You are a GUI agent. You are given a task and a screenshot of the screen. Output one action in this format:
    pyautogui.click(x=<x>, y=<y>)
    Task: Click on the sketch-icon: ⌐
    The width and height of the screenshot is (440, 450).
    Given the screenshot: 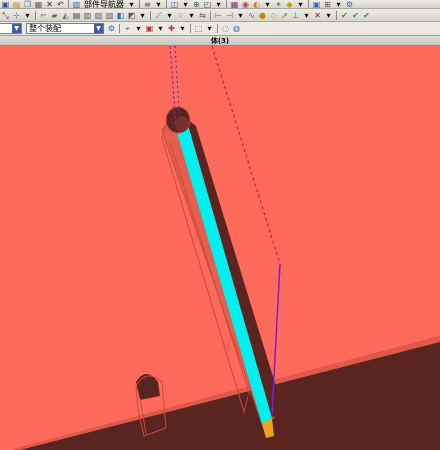 What is the action you would take?
    pyautogui.click(x=43, y=15)
    